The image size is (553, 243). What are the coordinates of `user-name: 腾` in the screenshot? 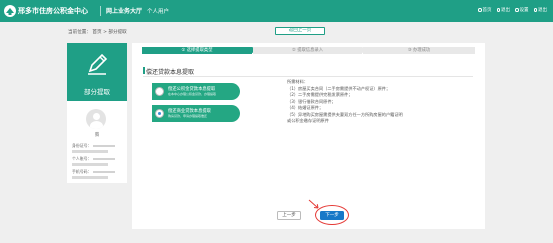 It's located at (97, 135).